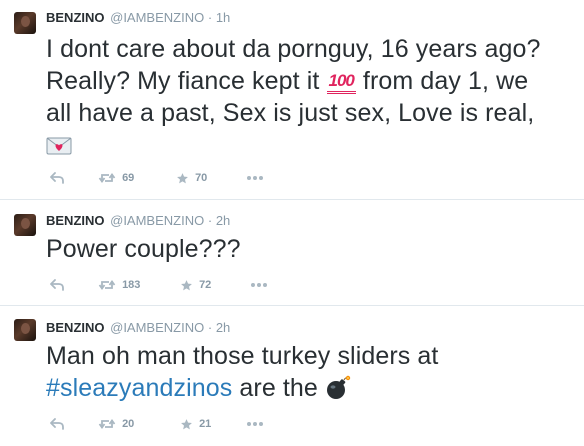 Image resolution: width=584 pixels, height=446 pixels. I want to click on tweet-text-line: #sleazyandzinos are the, so click(311, 388).